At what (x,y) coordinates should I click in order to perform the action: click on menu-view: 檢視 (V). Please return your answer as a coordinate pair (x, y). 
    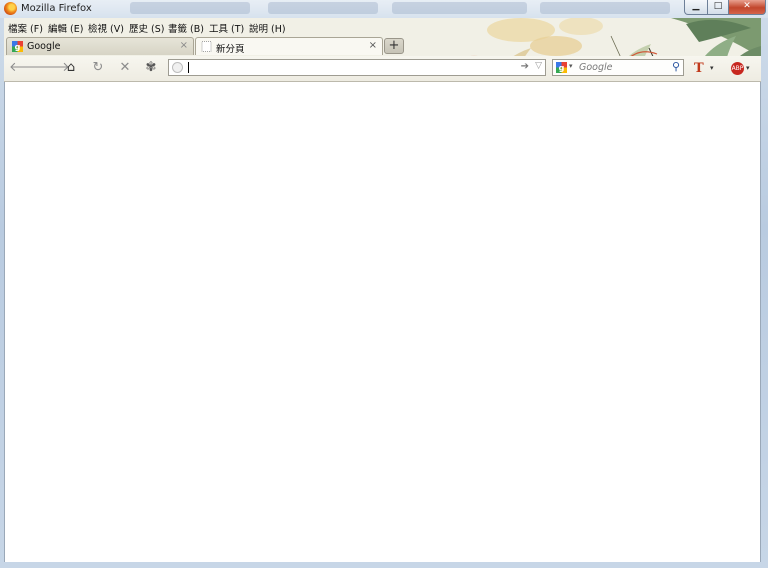
    Looking at the image, I should click on (106, 28).